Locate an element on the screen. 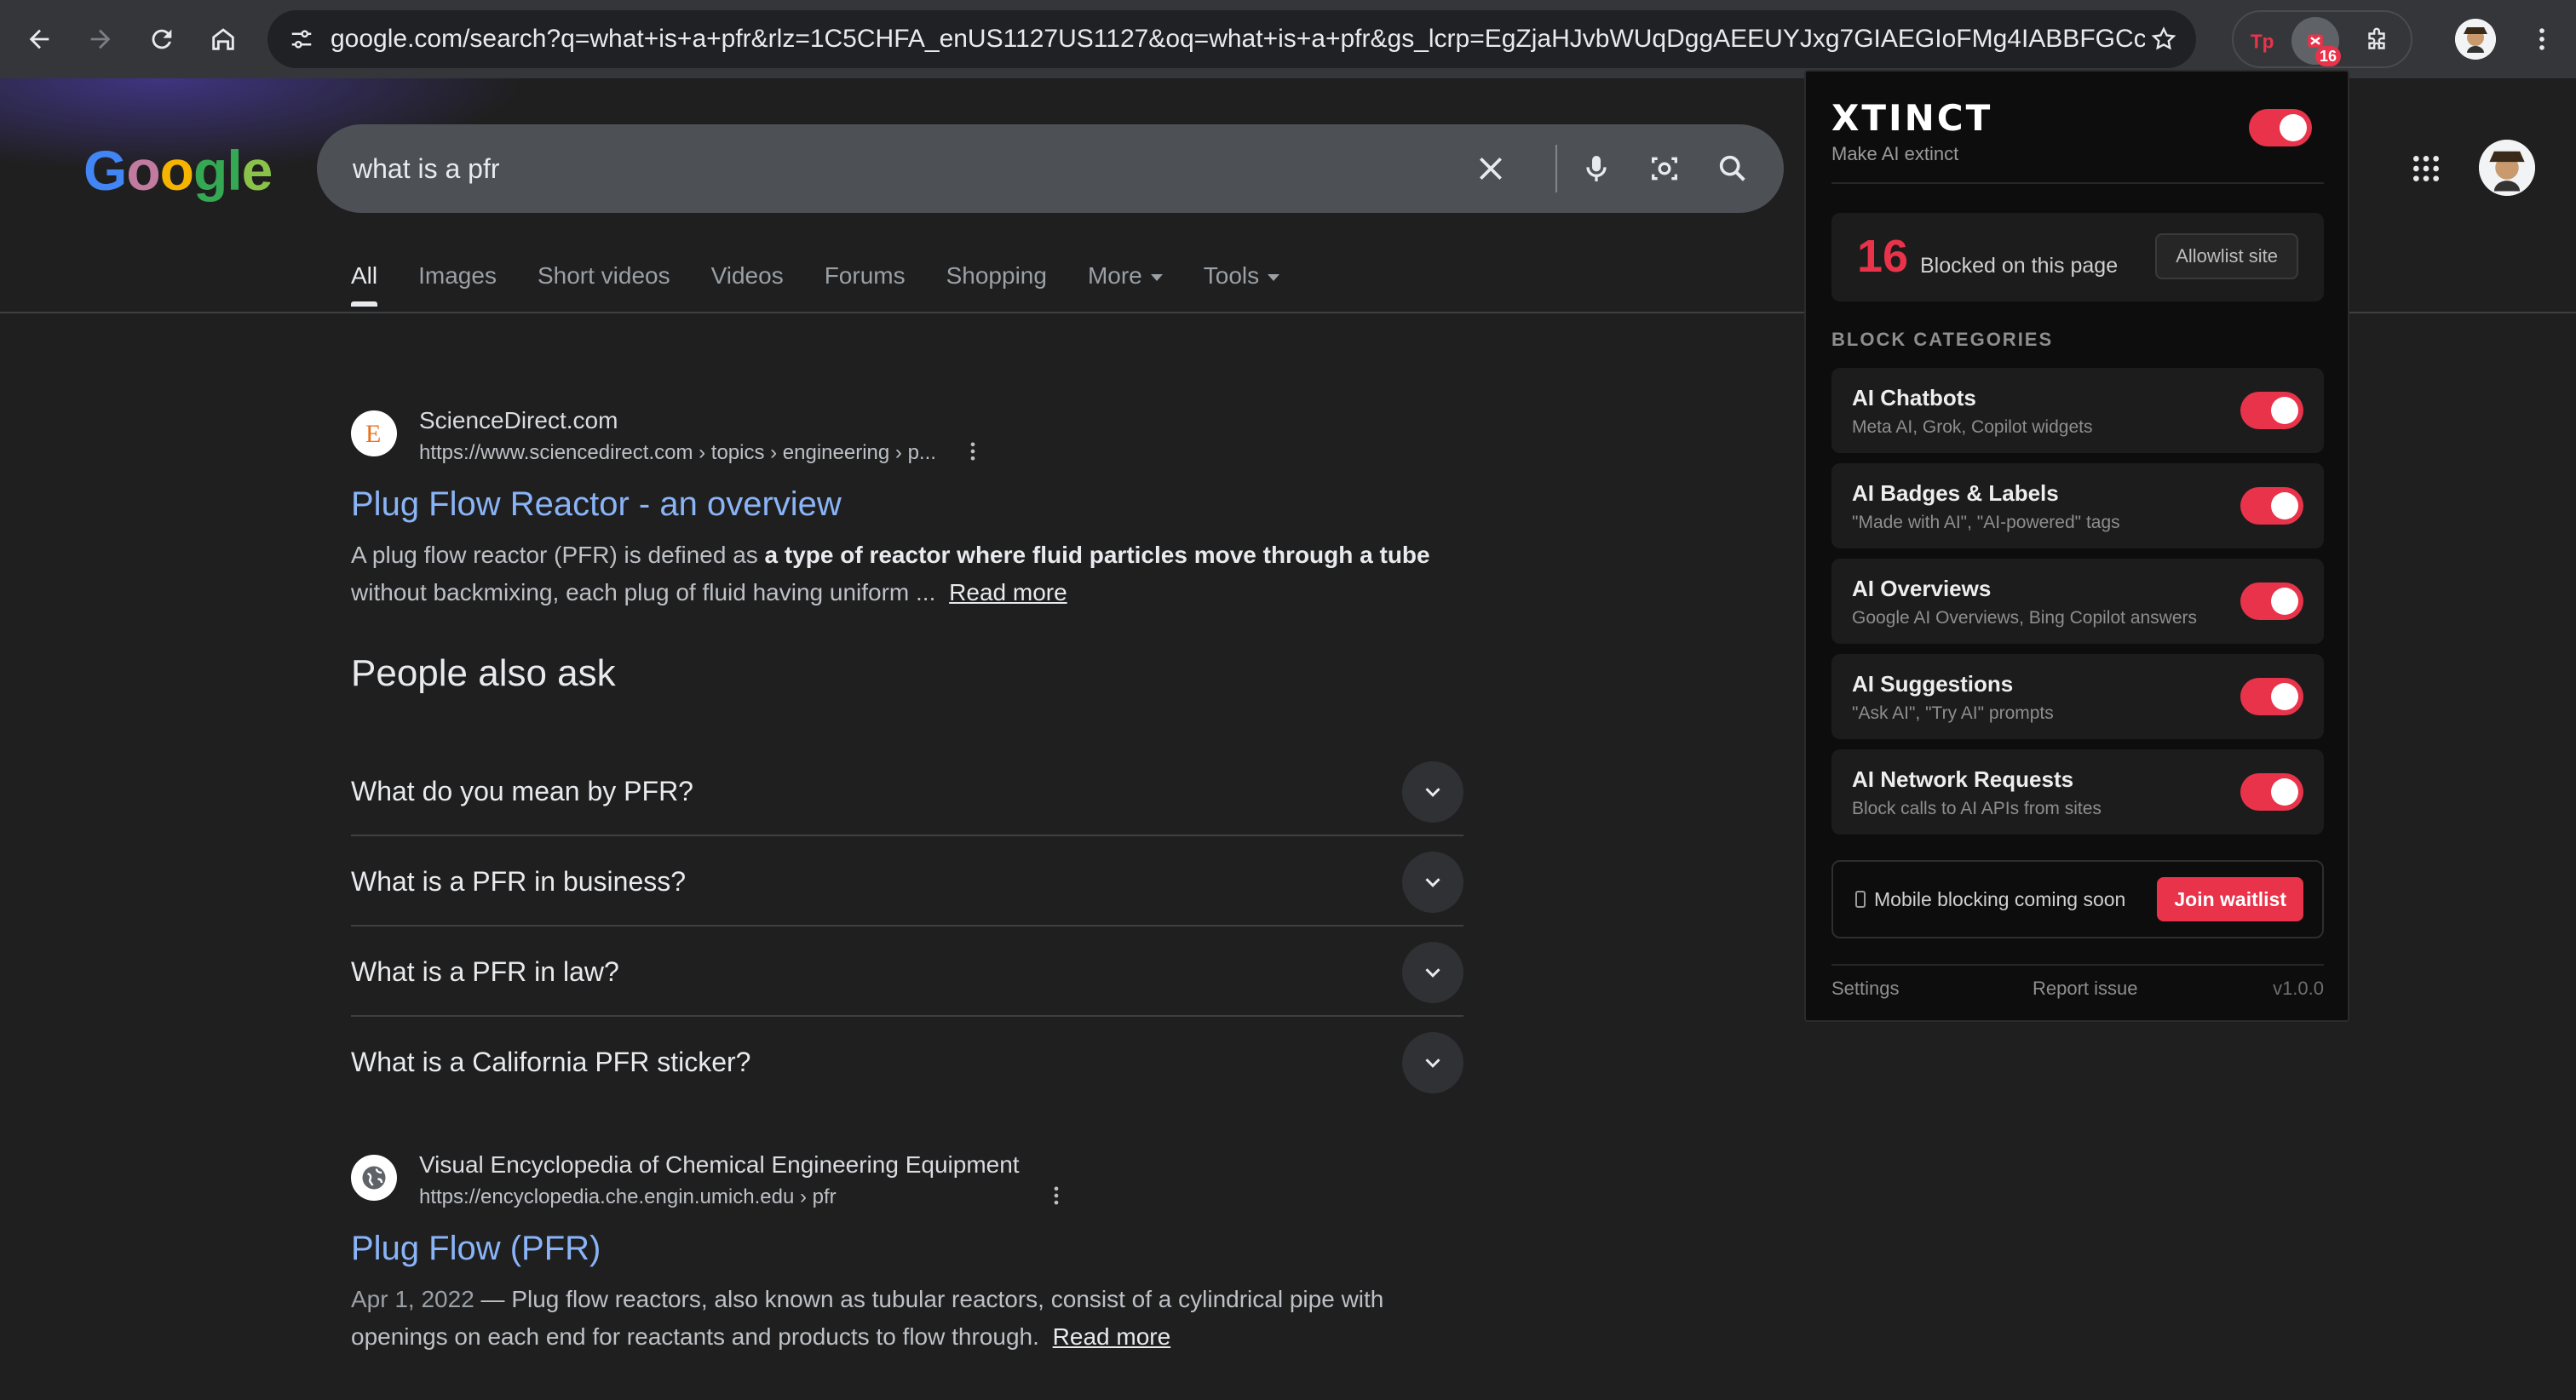 The height and width of the screenshot is (1400, 2576). bookmark-star-icon is located at coordinates (2163, 39).